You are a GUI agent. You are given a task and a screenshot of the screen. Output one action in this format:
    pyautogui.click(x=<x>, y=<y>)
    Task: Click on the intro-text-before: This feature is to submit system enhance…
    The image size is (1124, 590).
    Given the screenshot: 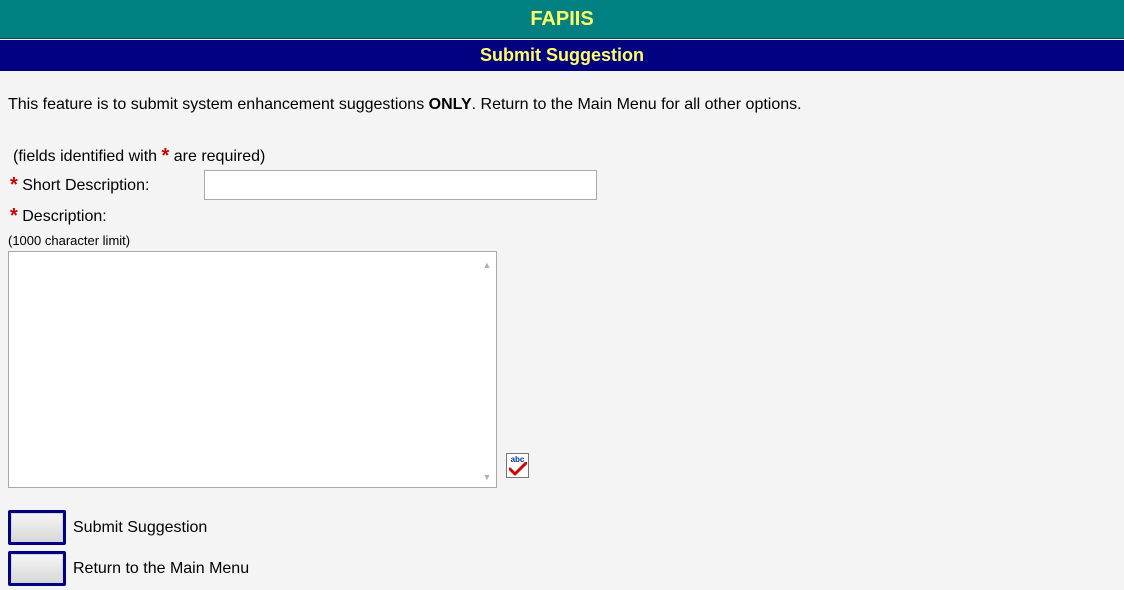 What is the action you would take?
    pyautogui.click(x=218, y=104)
    